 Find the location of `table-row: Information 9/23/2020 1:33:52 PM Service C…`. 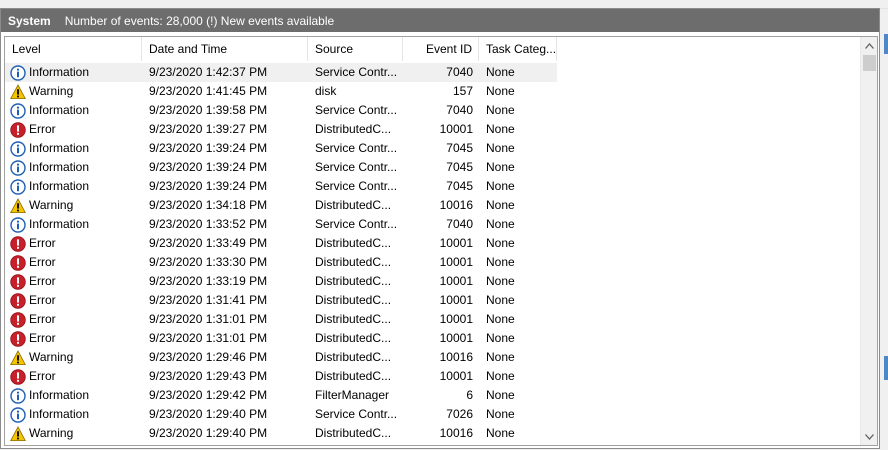

table-row: Information 9/23/2020 1:33:52 PM Service C… is located at coordinates (435, 224).